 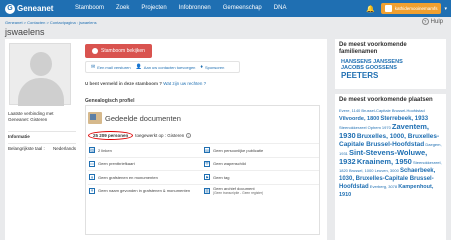 What do you see at coordinates (280, 8) in the screenshot?
I see `nav-item-dna: DNA` at bounding box center [280, 8].